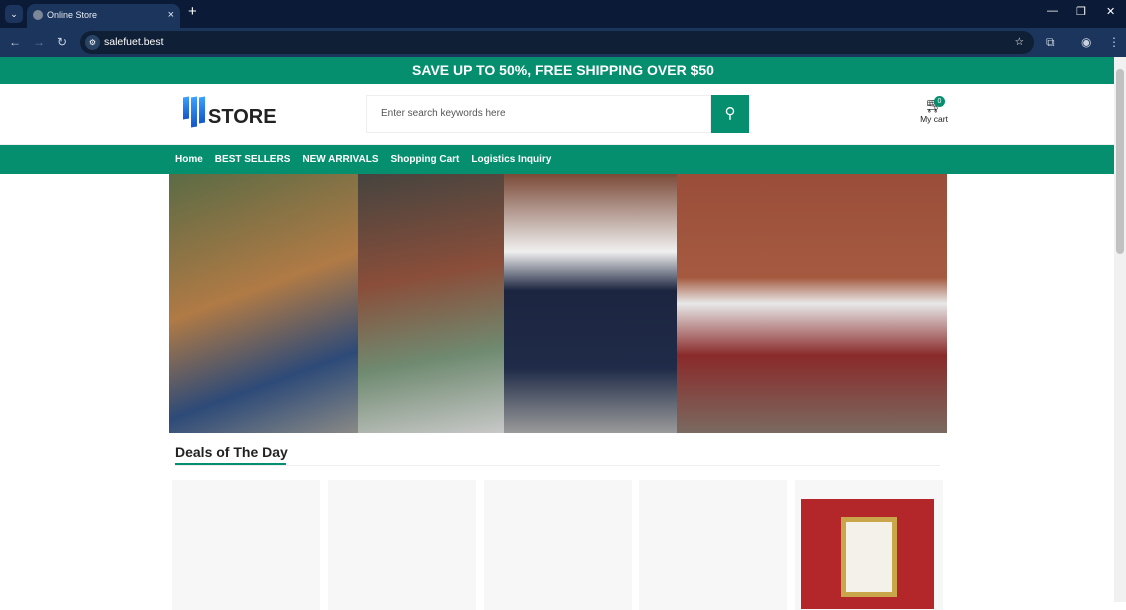 The width and height of the screenshot is (1126, 610). Describe the element at coordinates (103, 16) in the screenshot. I see `browser-tab: Online Store ×` at that location.